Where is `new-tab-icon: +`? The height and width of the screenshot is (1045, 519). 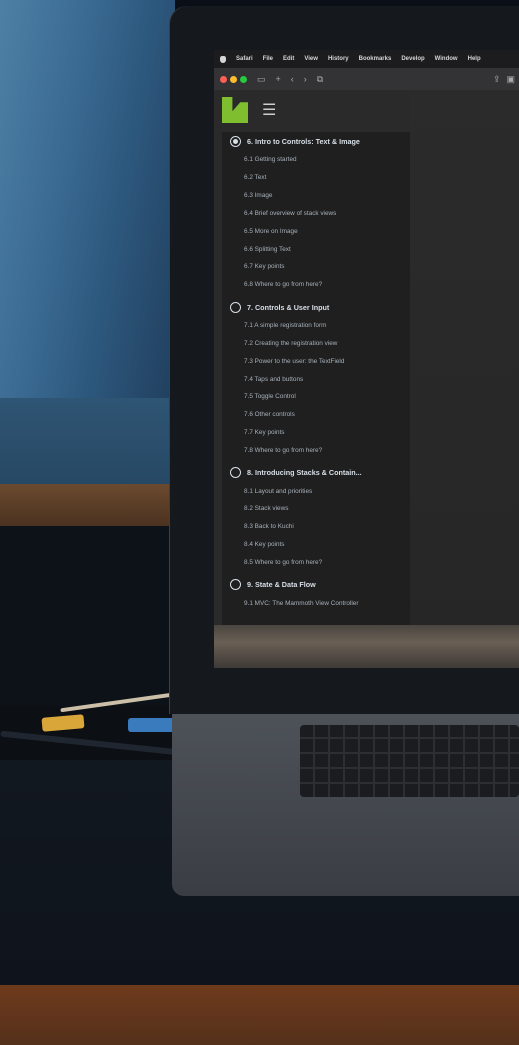
new-tab-icon: + is located at coordinates (278, 79).